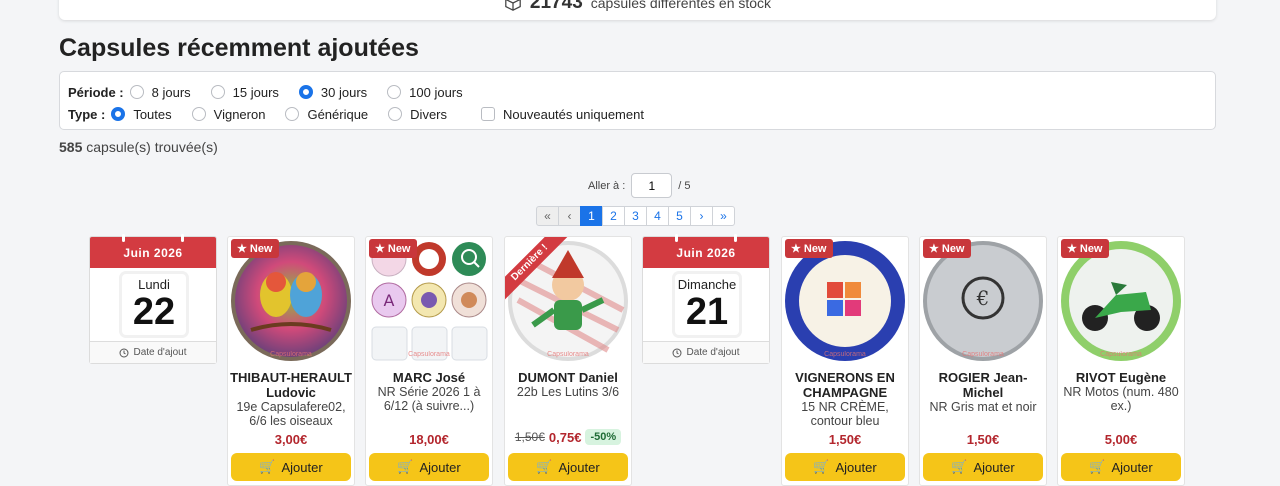 This screenshot has width=1280, height=486. I want to click on type-option-toutes: Toutes, so click(141, 114).